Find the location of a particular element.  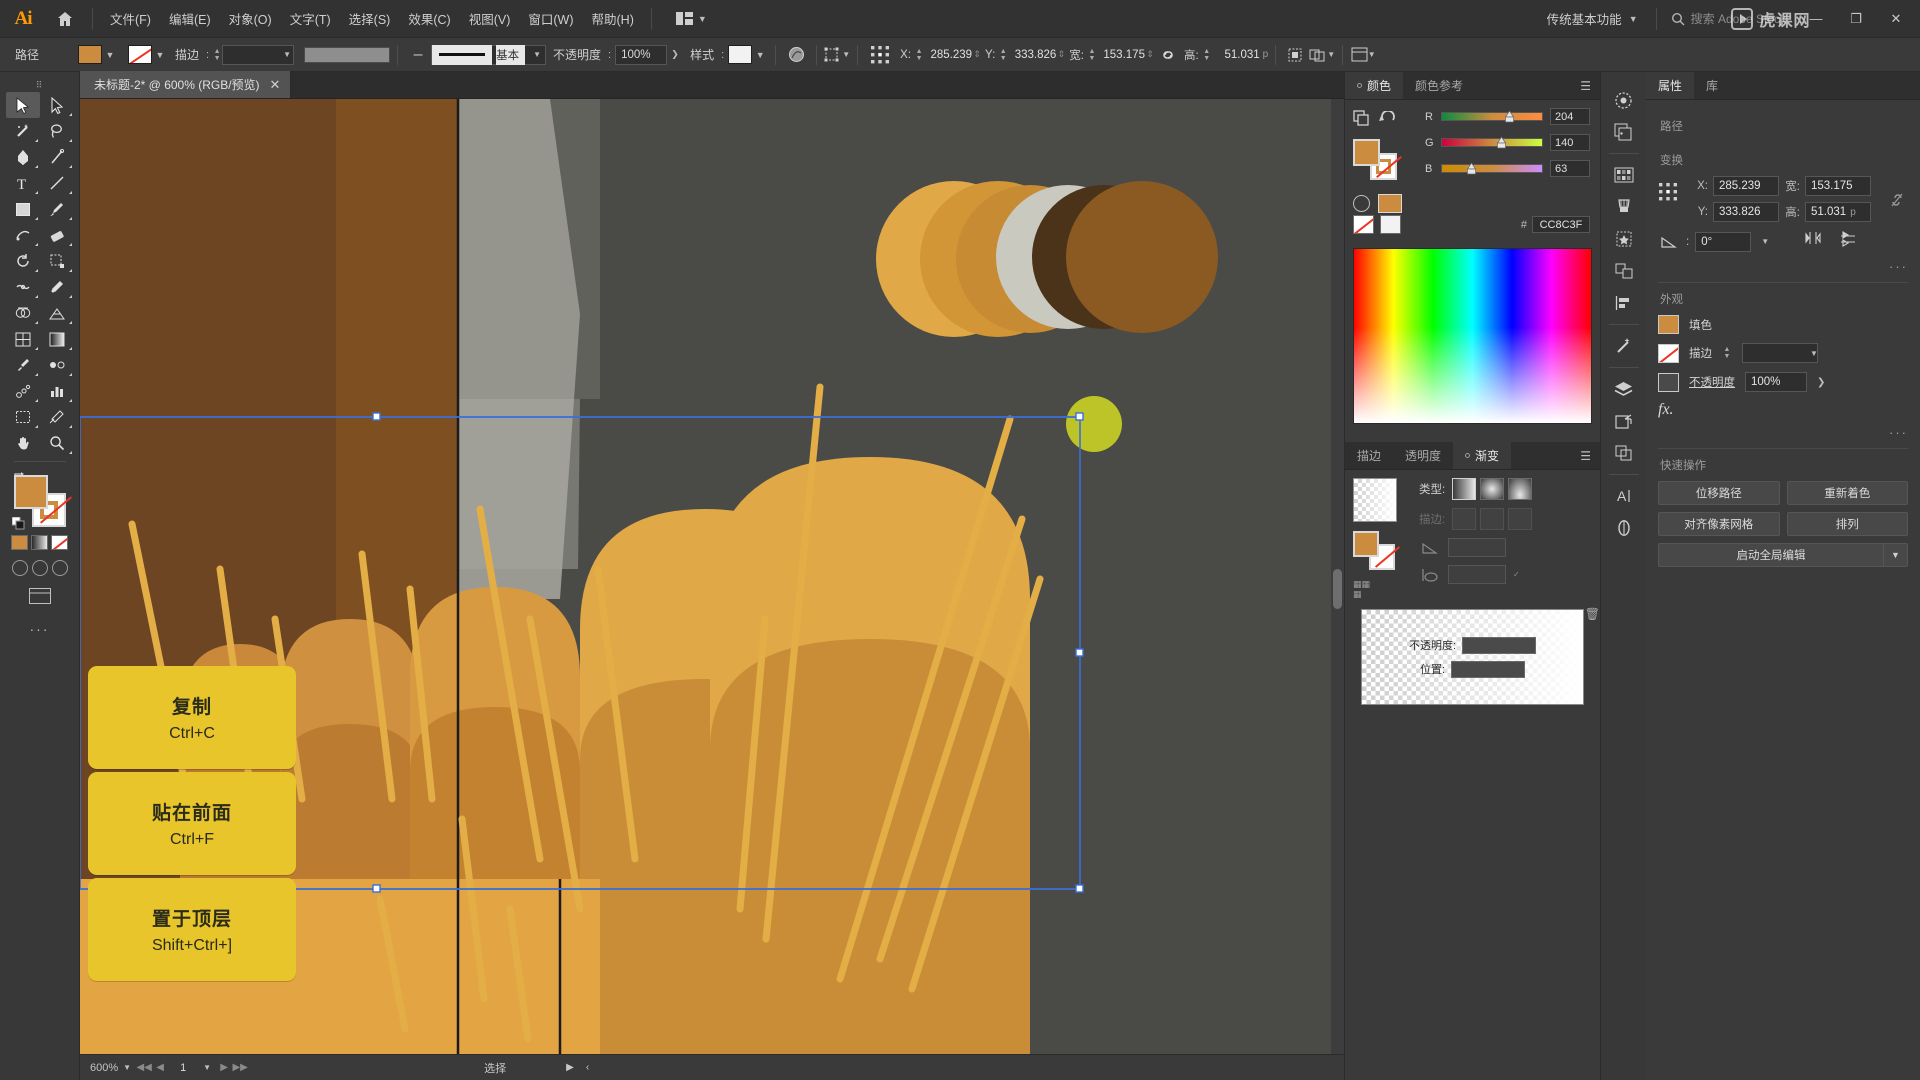

web-safe-swatch is located at coordinates (1390, 203).